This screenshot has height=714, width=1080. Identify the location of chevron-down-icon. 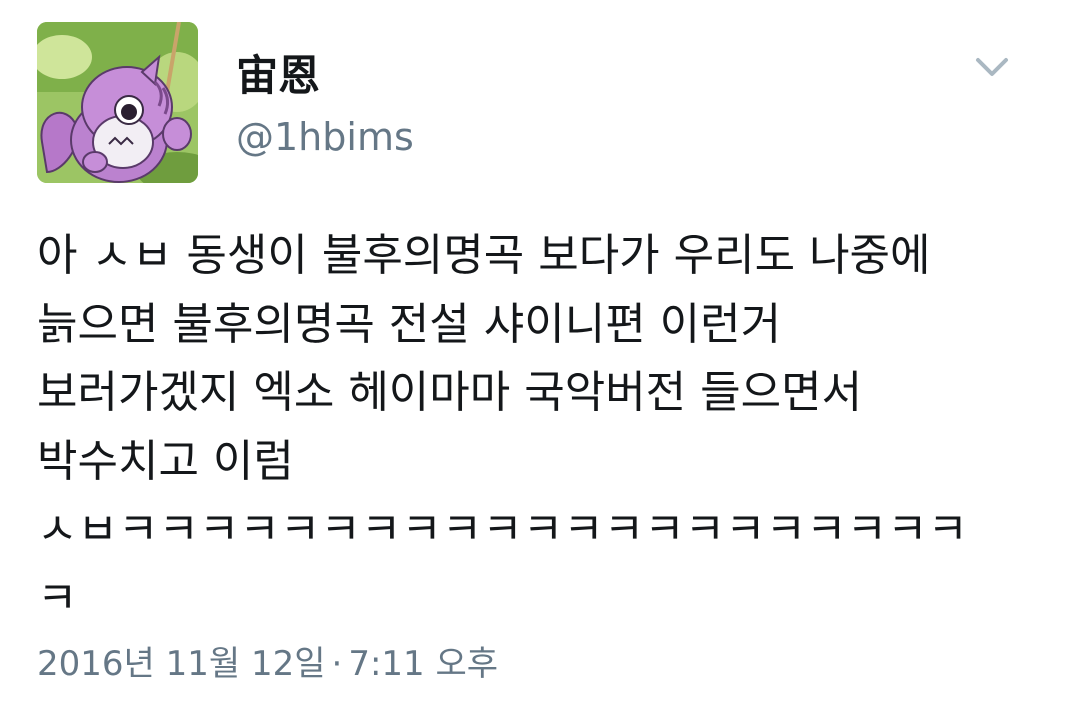
(992, 68).